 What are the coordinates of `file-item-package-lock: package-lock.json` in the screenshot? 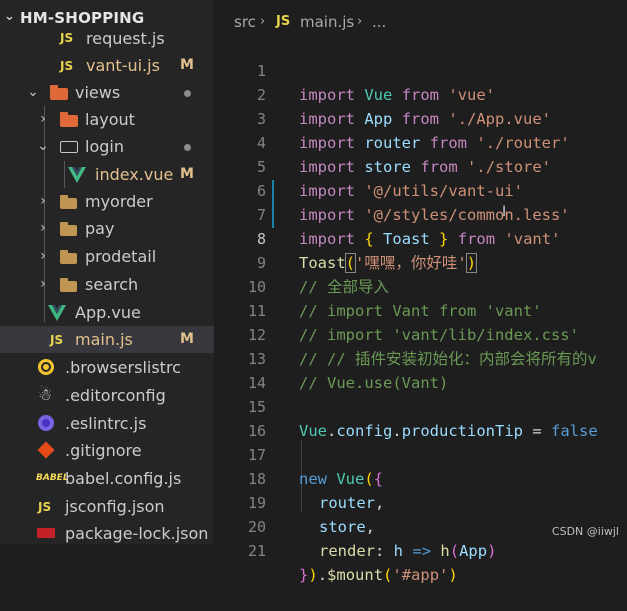 It's located at (107, 532).